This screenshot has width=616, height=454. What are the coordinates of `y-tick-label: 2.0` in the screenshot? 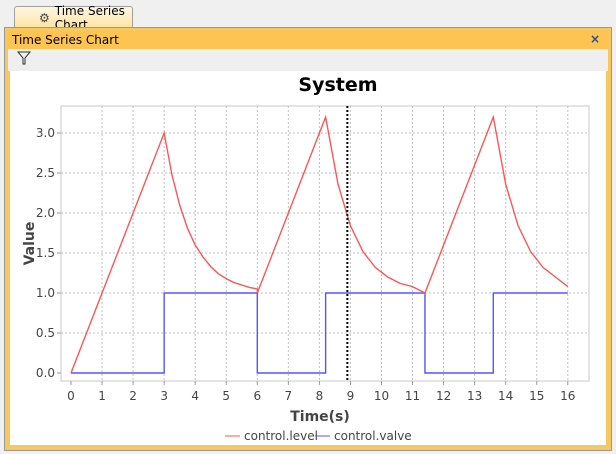 It's located at (45, 213).